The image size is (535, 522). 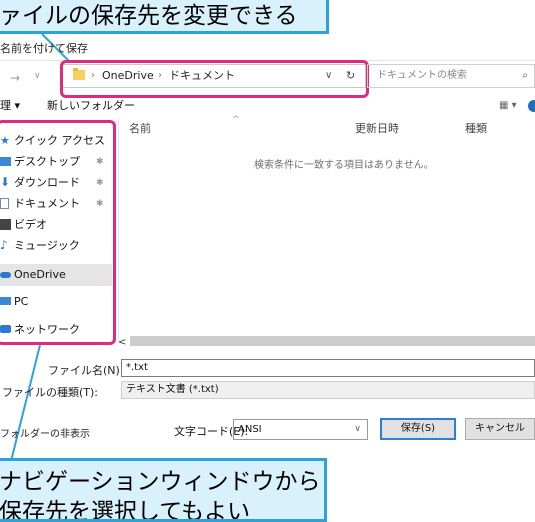 What do you see at coordinates (300, 429) in the screenshot?
I see `encoding-select: ANSI ∨` at bounding box center [300, 429].